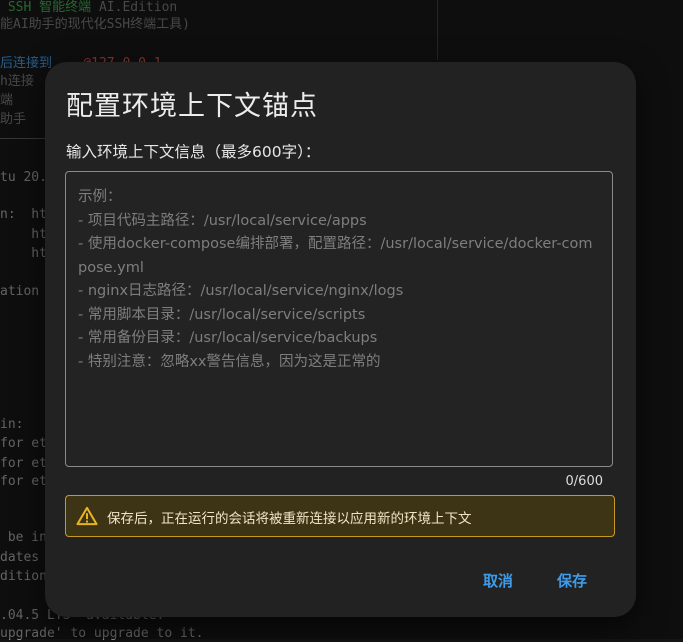 The width and height of the screenshot is (683, 642). I want to click on warning-alert: 保存后，正在运行的会话将被重新连接以应用新的环境上下文, so click(340, 516).